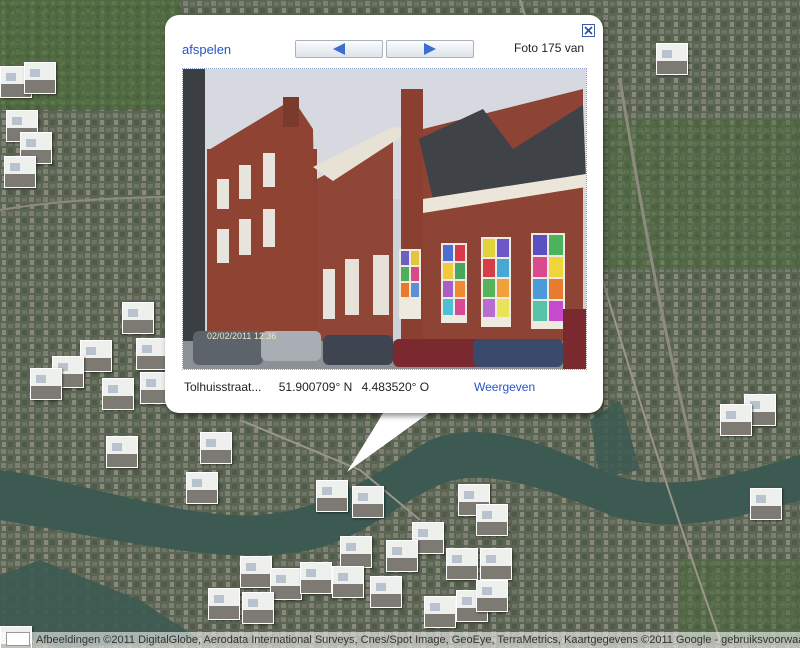 The width and height of the screenshot is (800, 648). I want to click on popup-pointer, so click(390, 441).